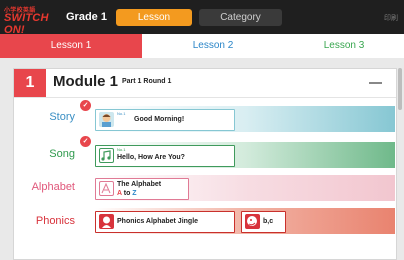 This screenshot has width=404, height=260. Describe the element at coordinates (106, 188) in the screenshot. I see `alphabet-icon` at that location.